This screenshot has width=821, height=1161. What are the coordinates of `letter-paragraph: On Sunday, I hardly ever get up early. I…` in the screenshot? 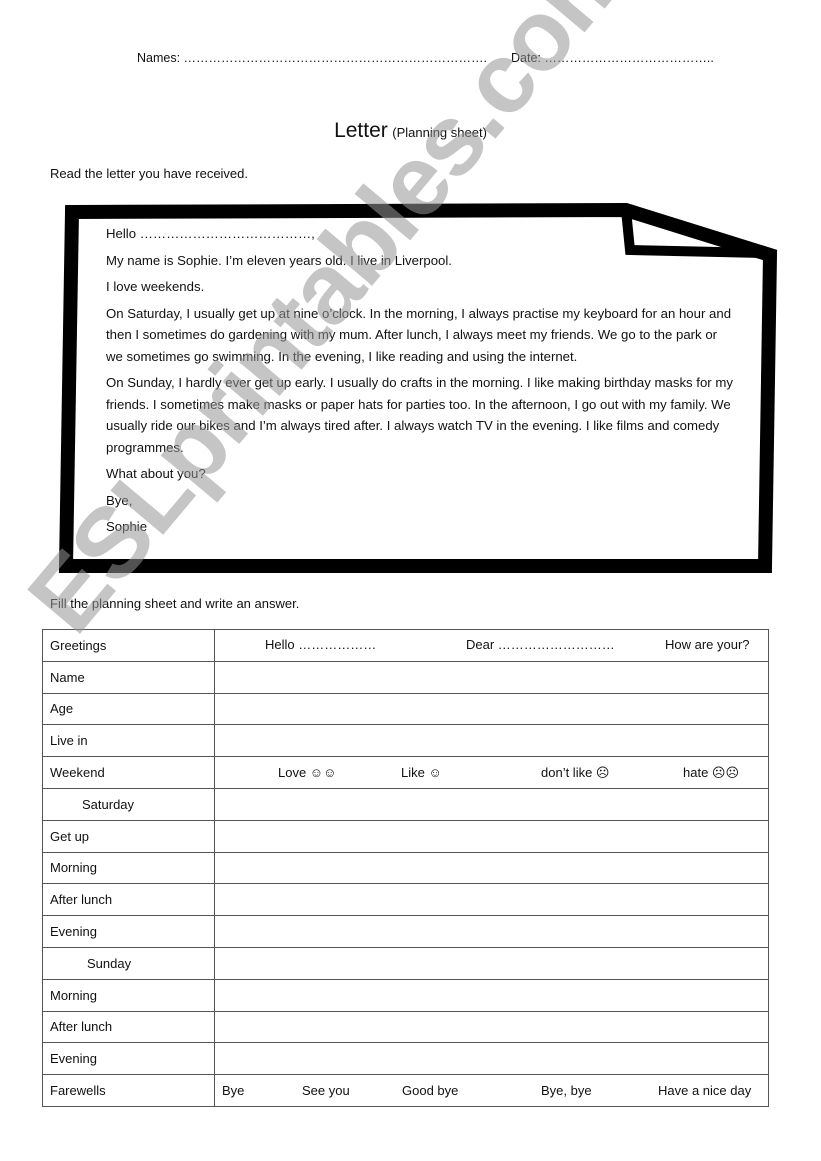 It's located at (419, 415).